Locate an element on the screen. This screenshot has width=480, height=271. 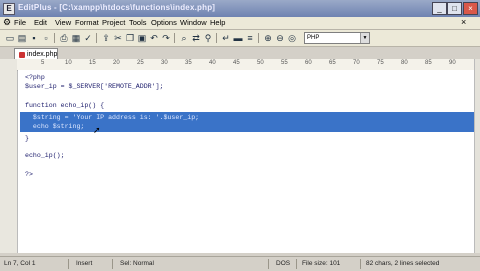
menu-file: File is located at coordinates (20, 23).